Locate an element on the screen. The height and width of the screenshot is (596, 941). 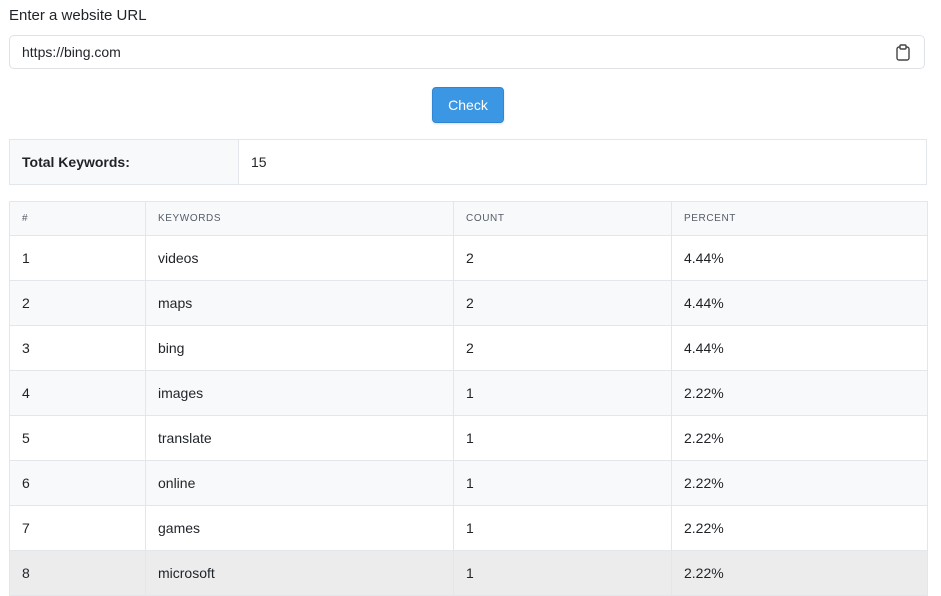
check-button: Check is located at coordinates (468, 105).